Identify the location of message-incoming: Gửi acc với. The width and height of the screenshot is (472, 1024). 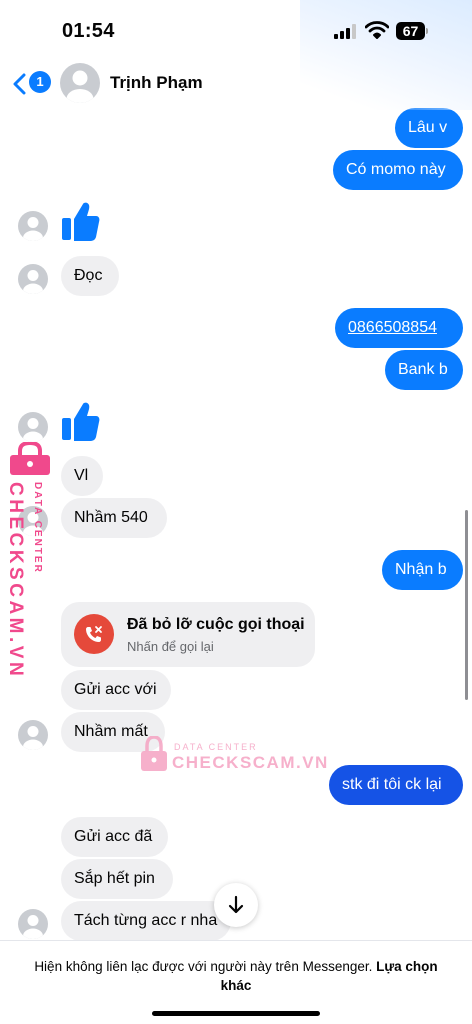
(116, 690).